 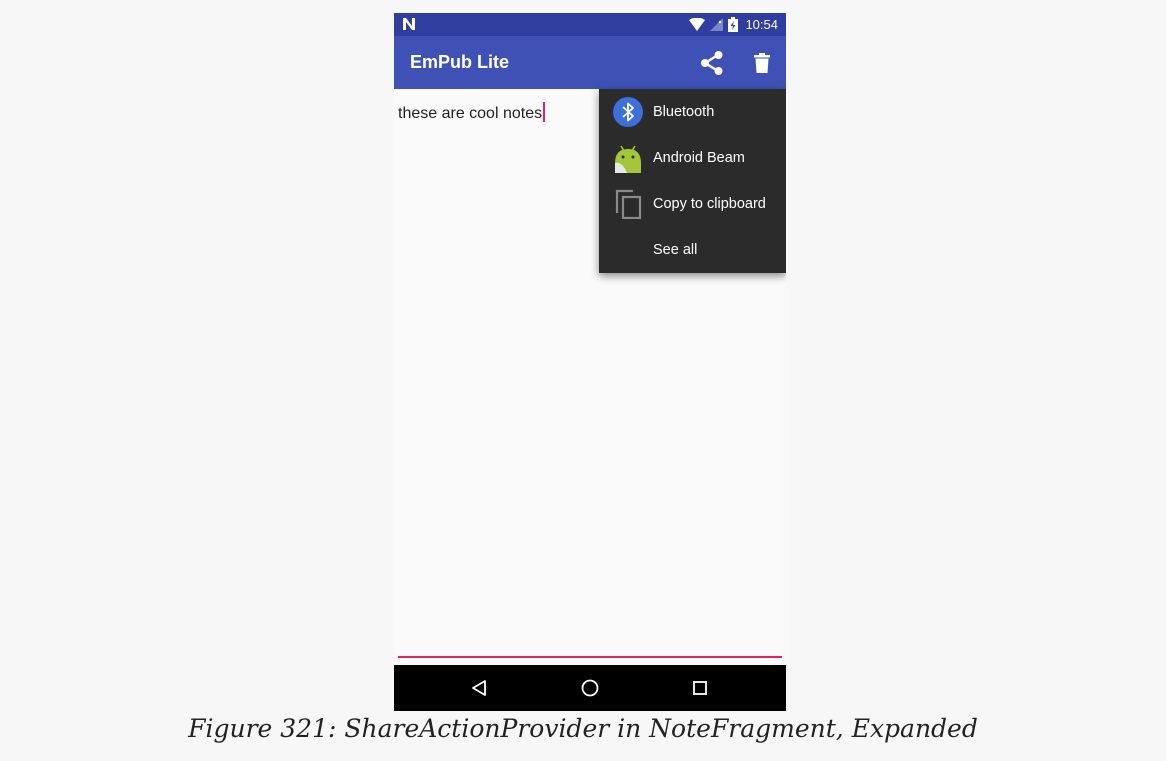 What do you see at coordinates (590, 657) in the screenshot?
I see `editor-underline` at bounding box center [590, 657].